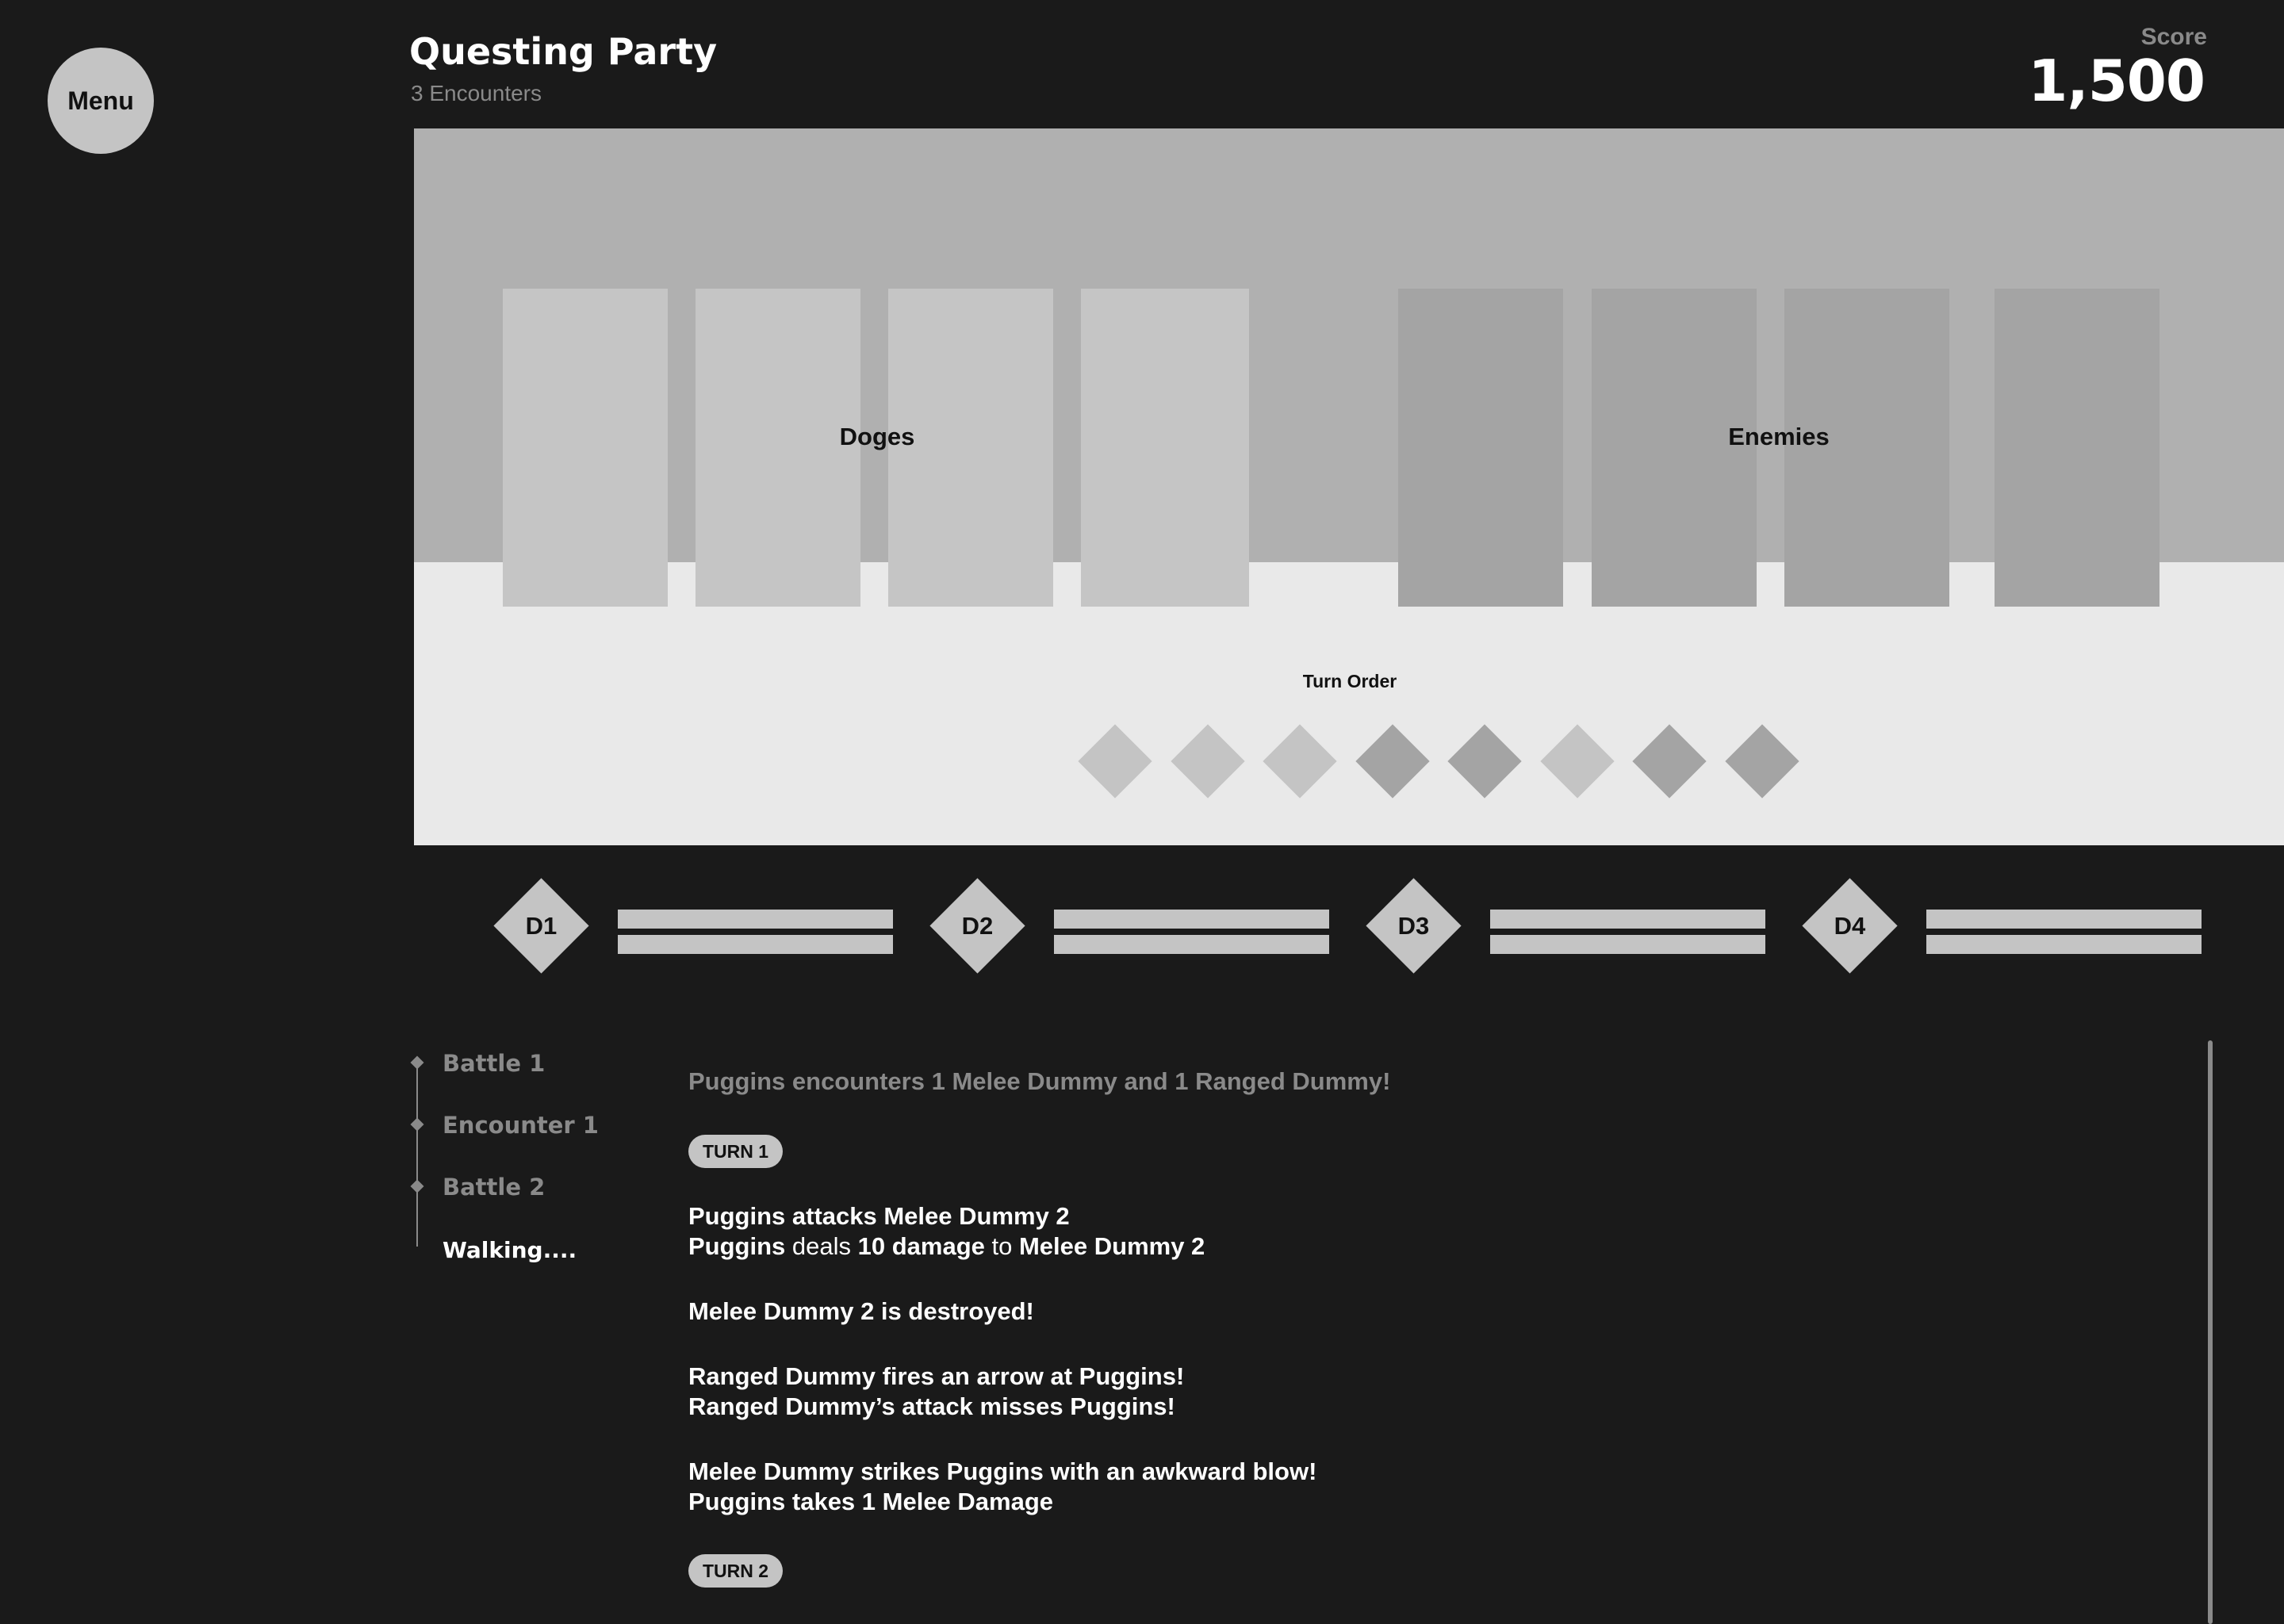 The image size is (2284, 1624). What do you see at coordinates (931, 1406) in the screenshot?
I see `log-line: Ranged Dummy’s attack misses Puggins!` at bounding box center [931, 1406].